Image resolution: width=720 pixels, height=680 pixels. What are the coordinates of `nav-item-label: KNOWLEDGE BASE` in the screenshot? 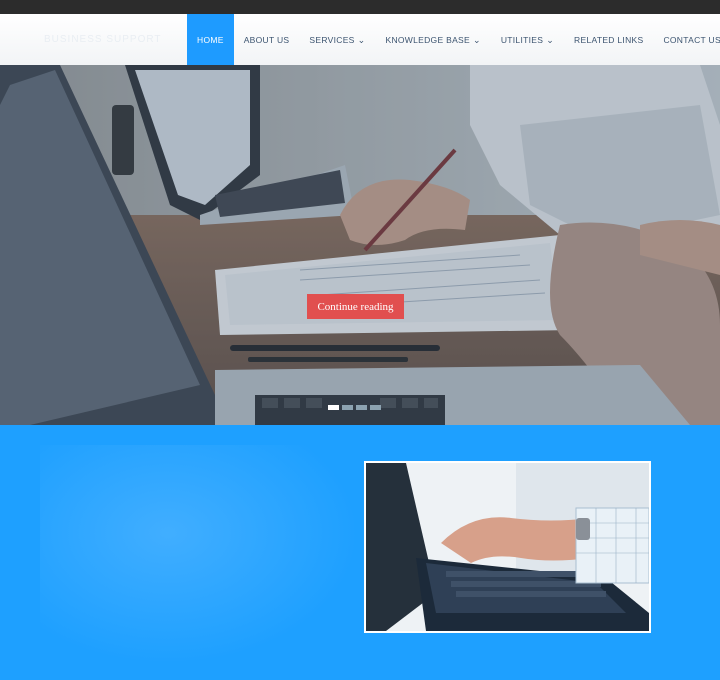 It's located at (427, 39).